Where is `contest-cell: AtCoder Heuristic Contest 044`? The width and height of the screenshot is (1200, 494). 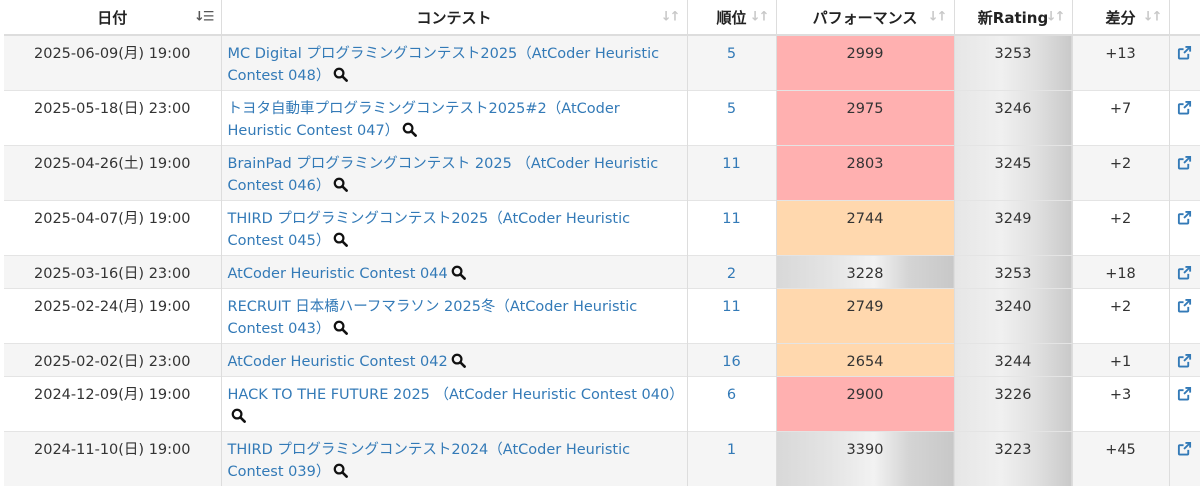 contest-cell: AtCoder Heuristic Contest 044 is located at coordinates (454, 271).